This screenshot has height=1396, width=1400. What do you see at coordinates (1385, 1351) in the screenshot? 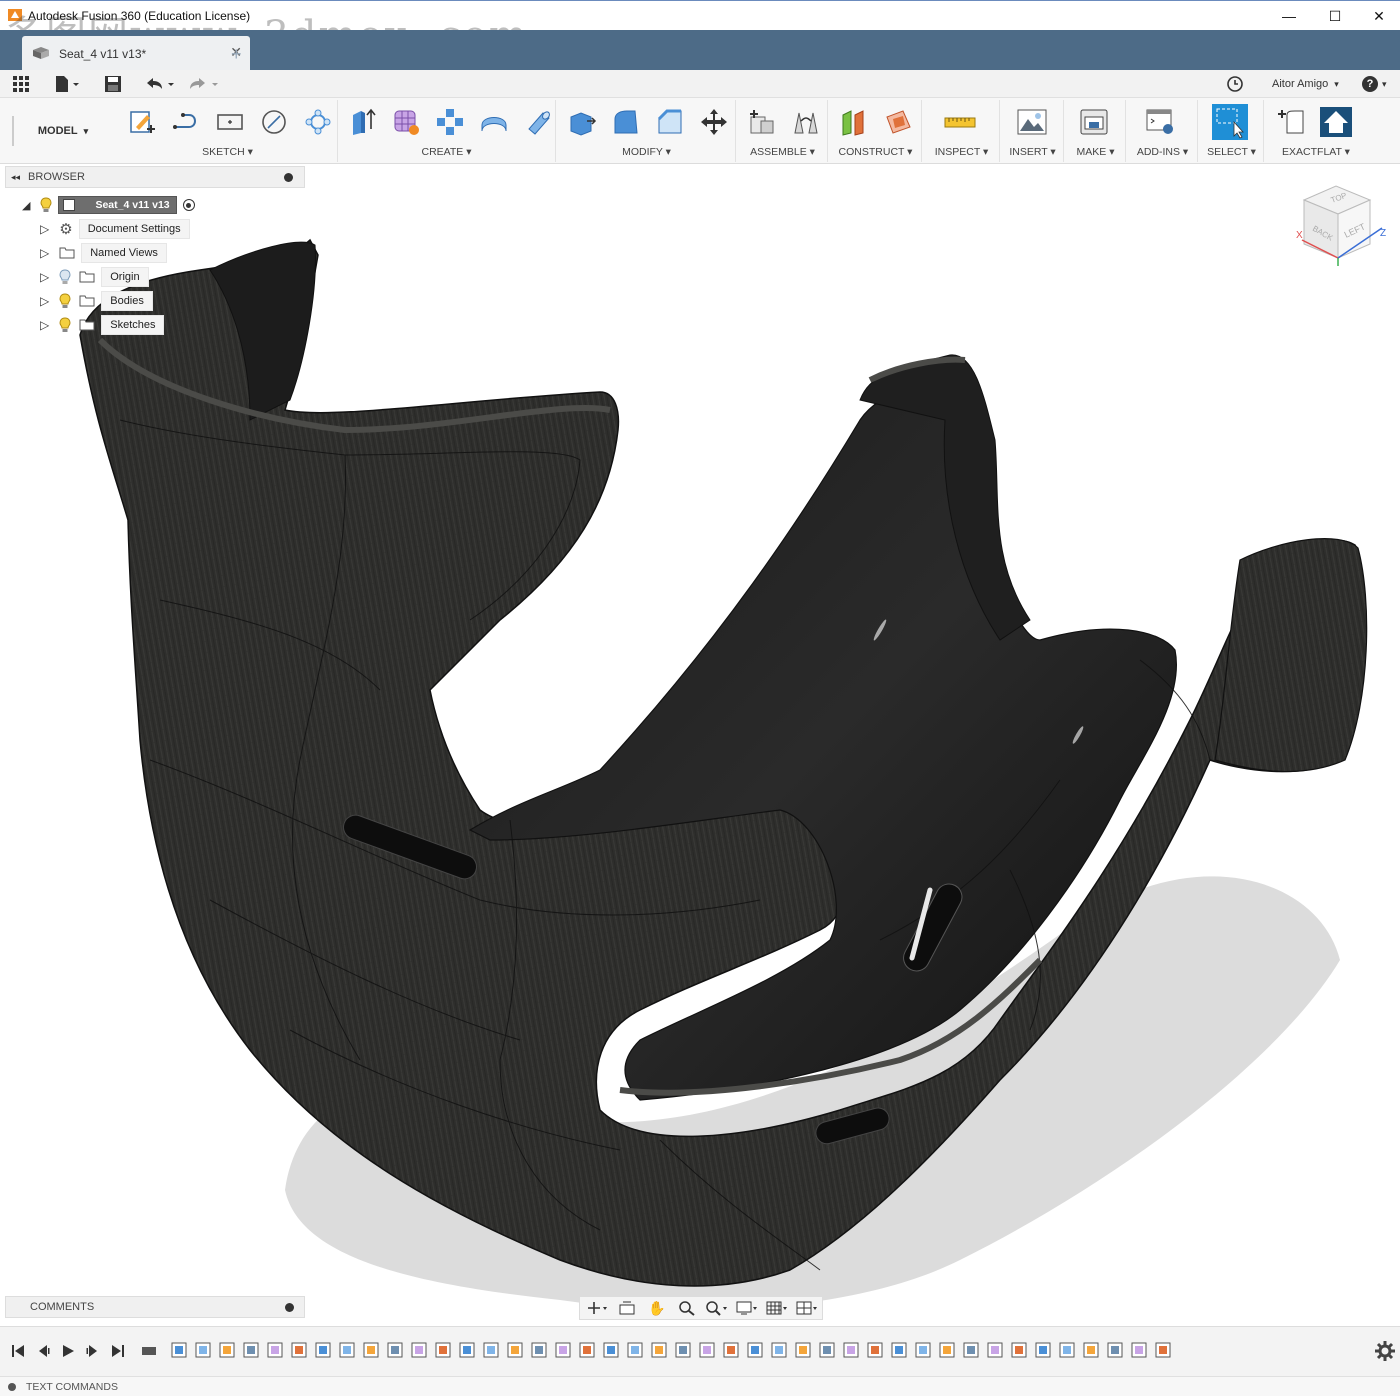
I see `gear-icon` at bounding box center [1385, 1351].